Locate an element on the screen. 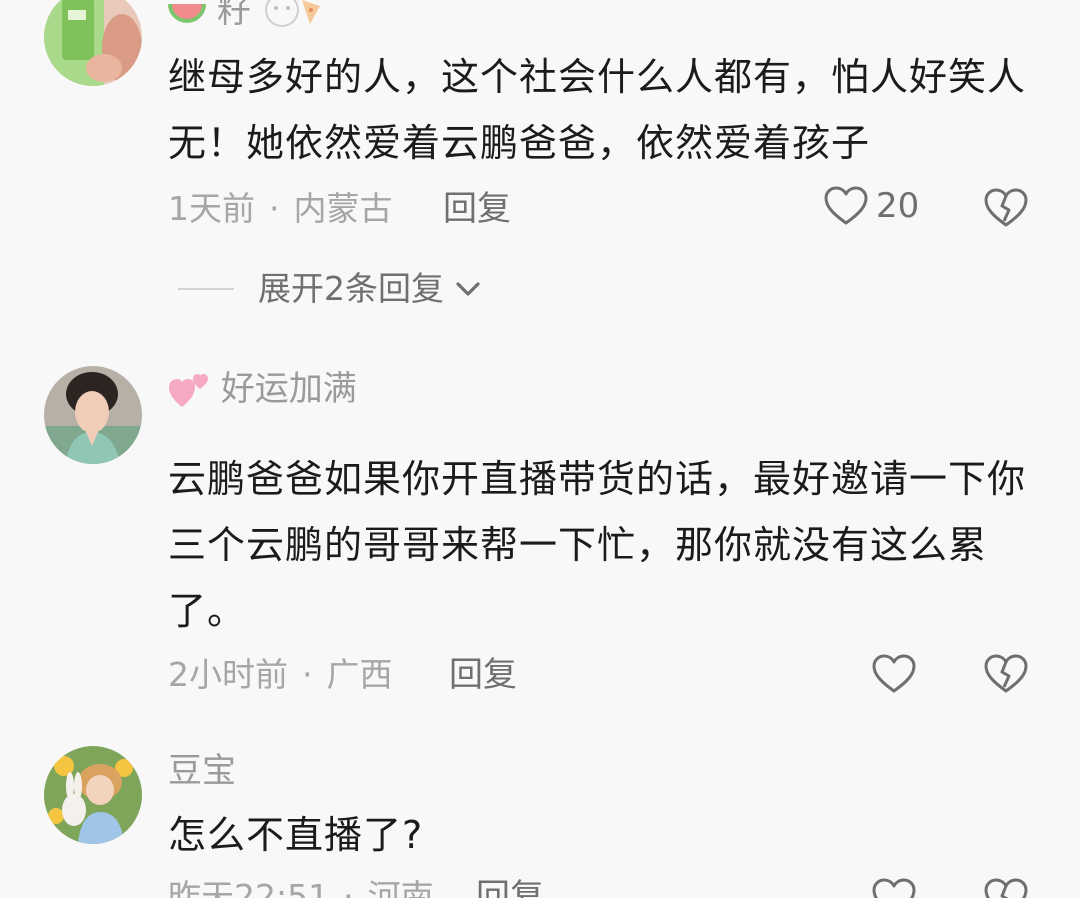  comment-location: 内蒙古 is located at coordinates (343, 208).